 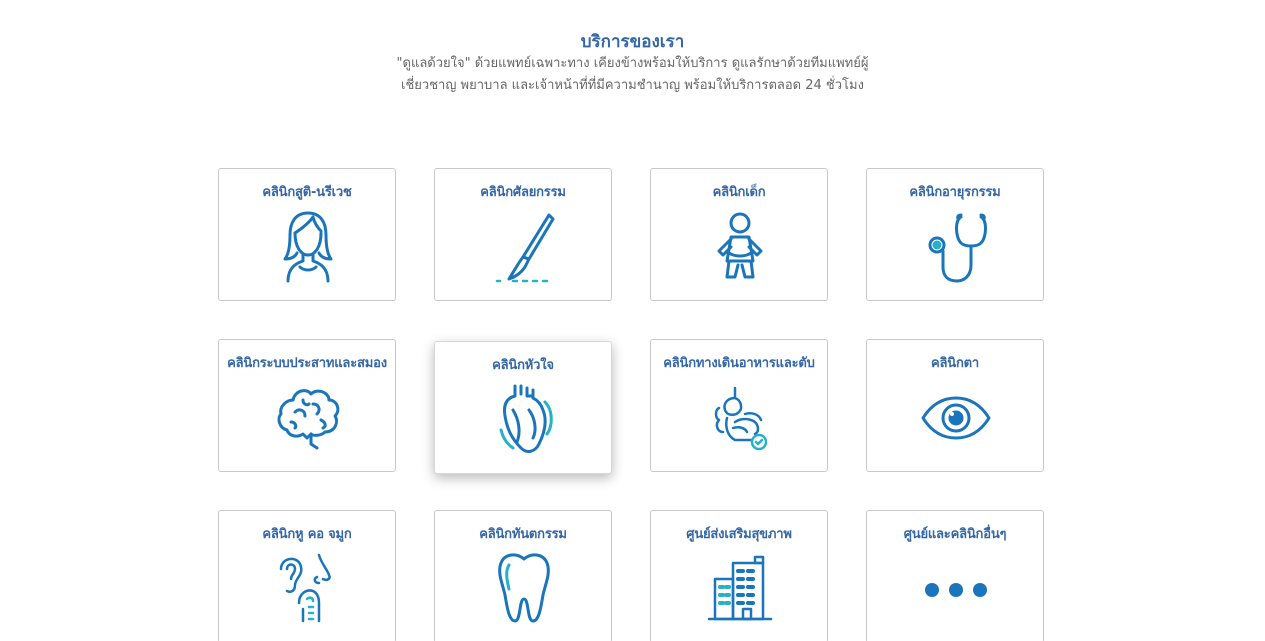 What do you see at coordinates (739, 363) in the screenshot?
I see `clinic-card-label: คลินิกทางเดินอาหารและตับ` at bounding box center [739, 363].